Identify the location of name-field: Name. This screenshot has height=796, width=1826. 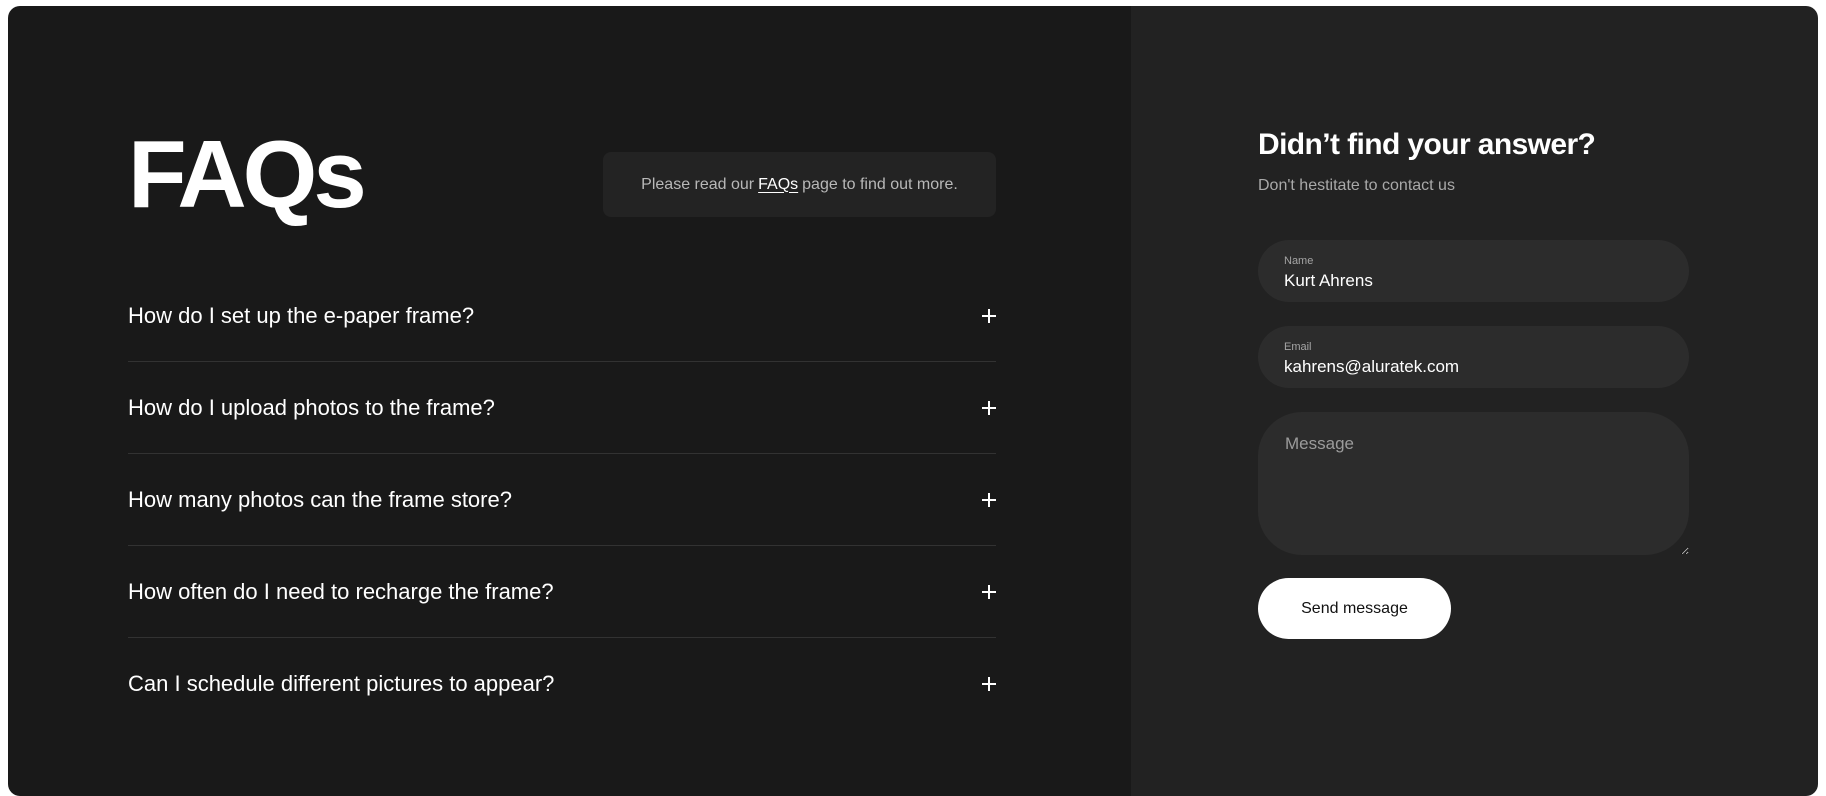
(1473, 271).